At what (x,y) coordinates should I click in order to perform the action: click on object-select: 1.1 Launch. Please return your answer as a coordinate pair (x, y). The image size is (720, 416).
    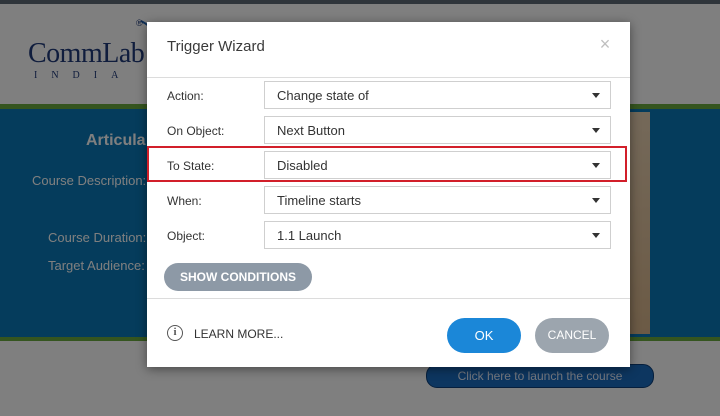
    Looking at the image, I should click on (437, 235).